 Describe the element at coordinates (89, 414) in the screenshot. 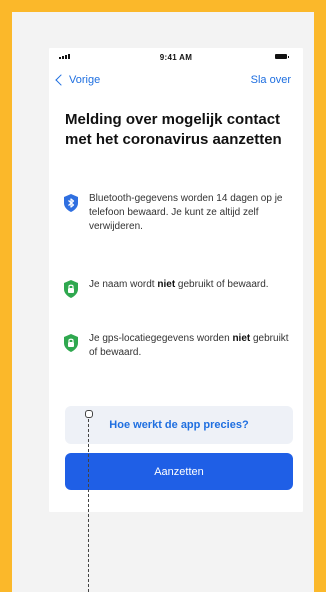

I see `annotation-dot` at that location.